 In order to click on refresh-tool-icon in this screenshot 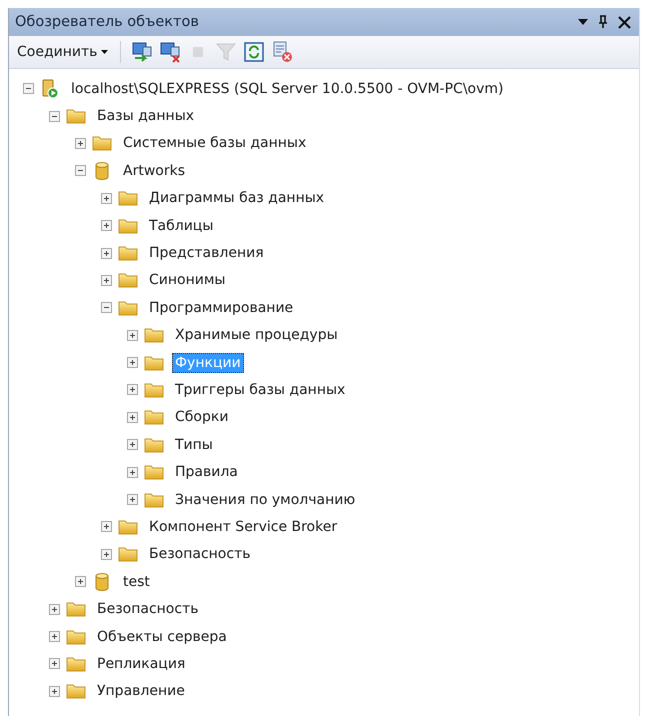, I will do `click(254, 52)`.